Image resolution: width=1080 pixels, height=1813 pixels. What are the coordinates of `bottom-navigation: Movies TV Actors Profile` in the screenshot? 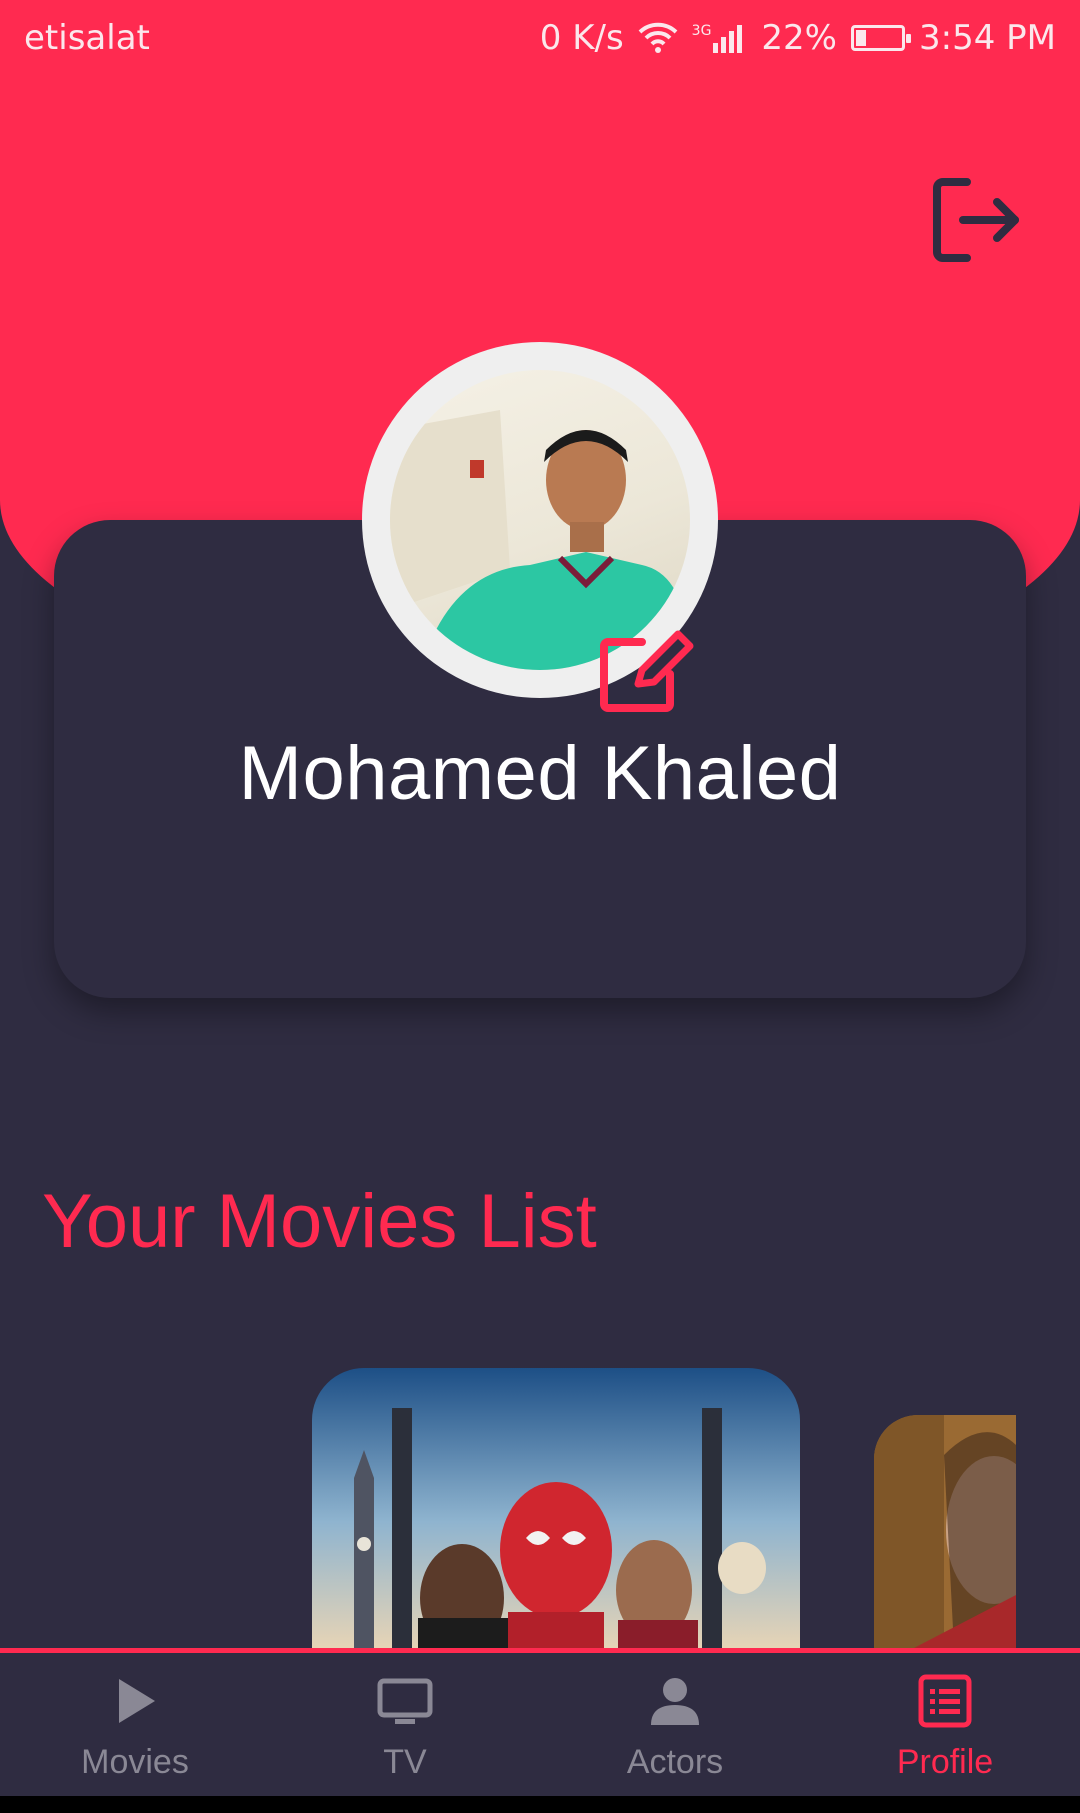 It's located at (540, 1722).